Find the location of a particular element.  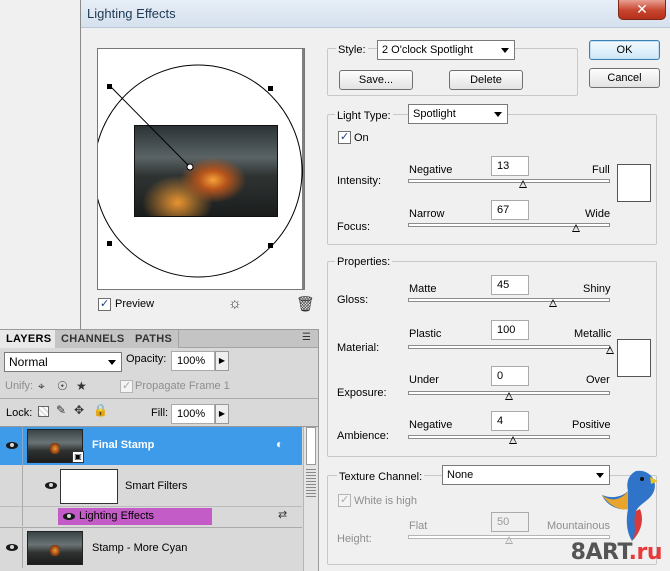

ok-button: OK is located at coordinates (624, 50).